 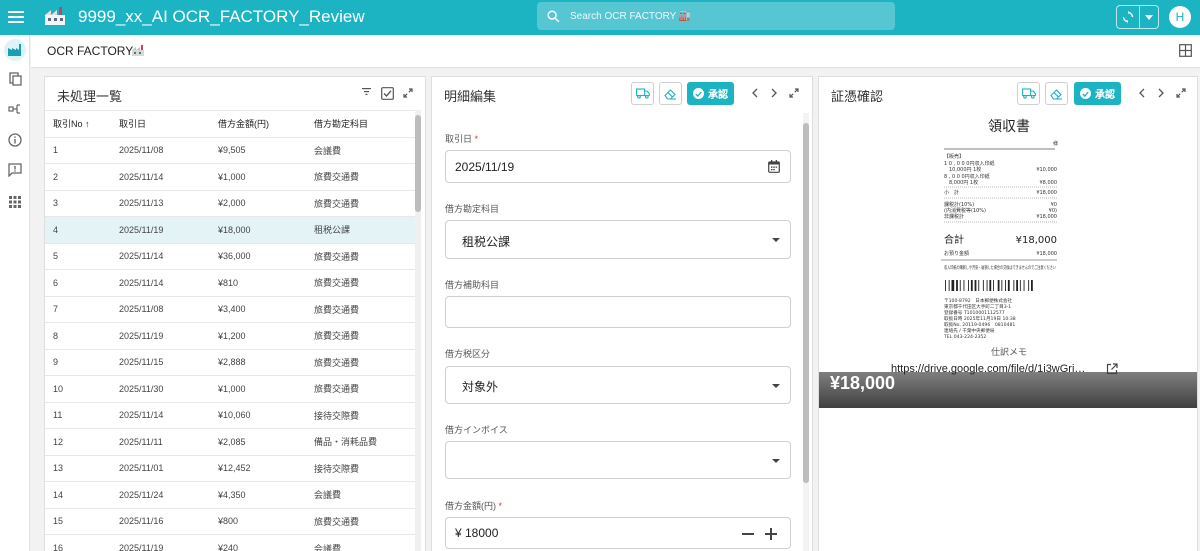 I want to click on factory-icon, so click(x=15, y=50).